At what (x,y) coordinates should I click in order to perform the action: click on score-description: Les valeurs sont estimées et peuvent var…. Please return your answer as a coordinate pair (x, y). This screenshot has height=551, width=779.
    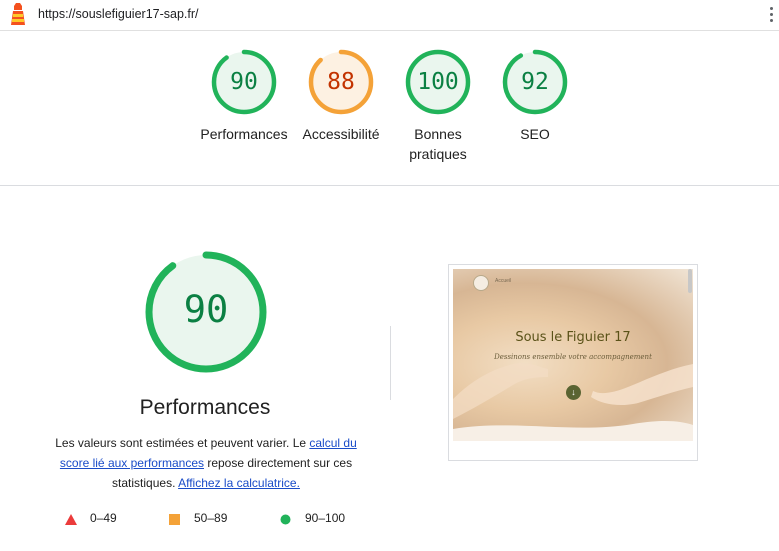
    Looking at the image, I should click on (206, 463).